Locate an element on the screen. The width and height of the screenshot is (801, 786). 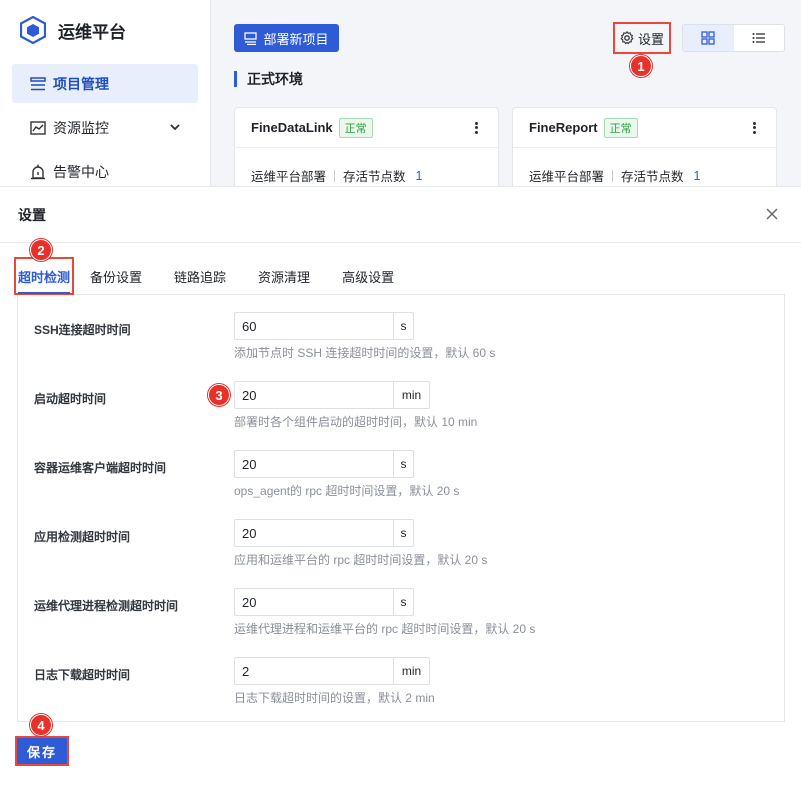
field-label: SSH连接超时时间 is located at coordinates (82, 330).